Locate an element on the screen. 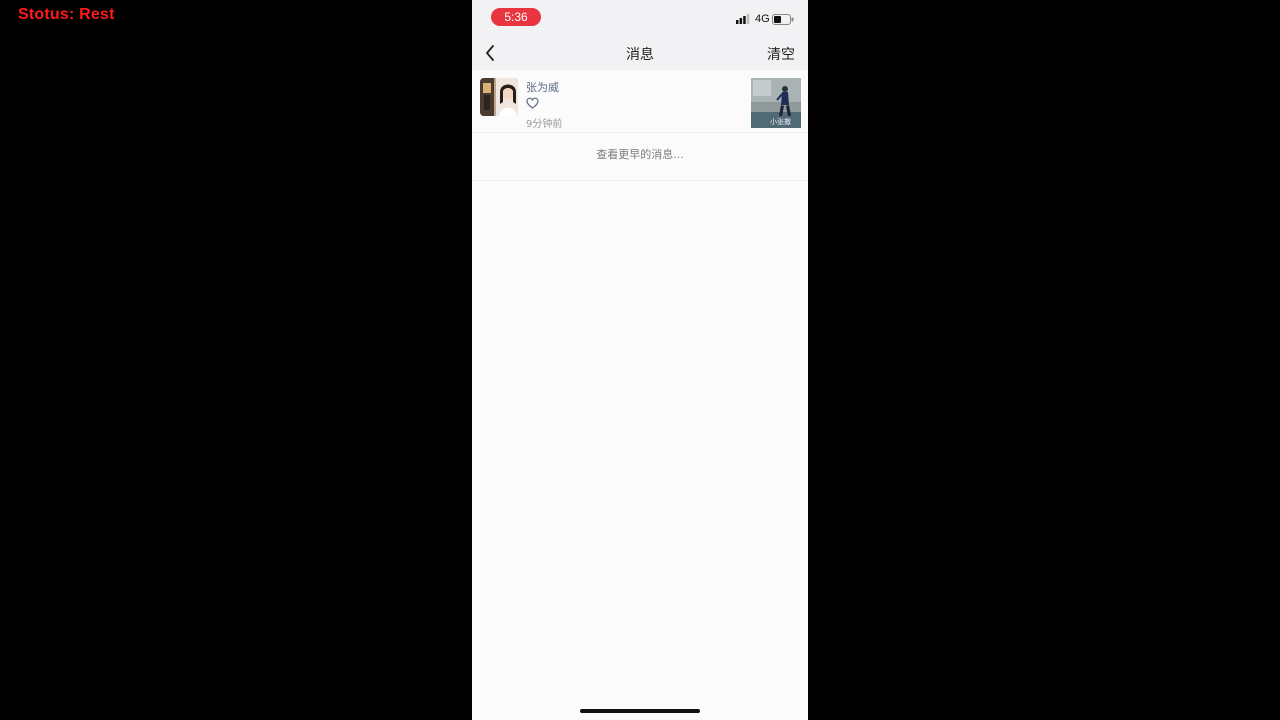  home-indicator is located at coordinates (640, 711).